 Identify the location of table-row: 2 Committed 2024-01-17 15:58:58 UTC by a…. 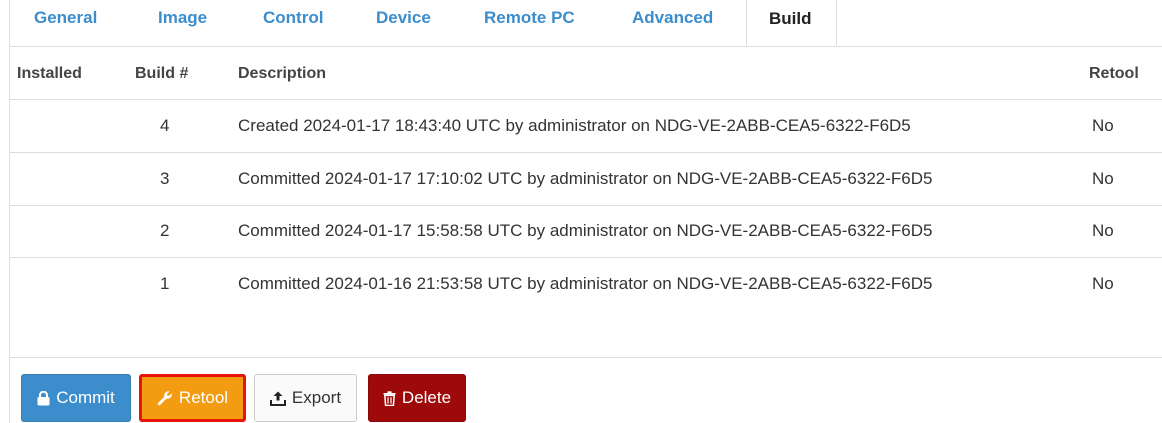
(586, 231).